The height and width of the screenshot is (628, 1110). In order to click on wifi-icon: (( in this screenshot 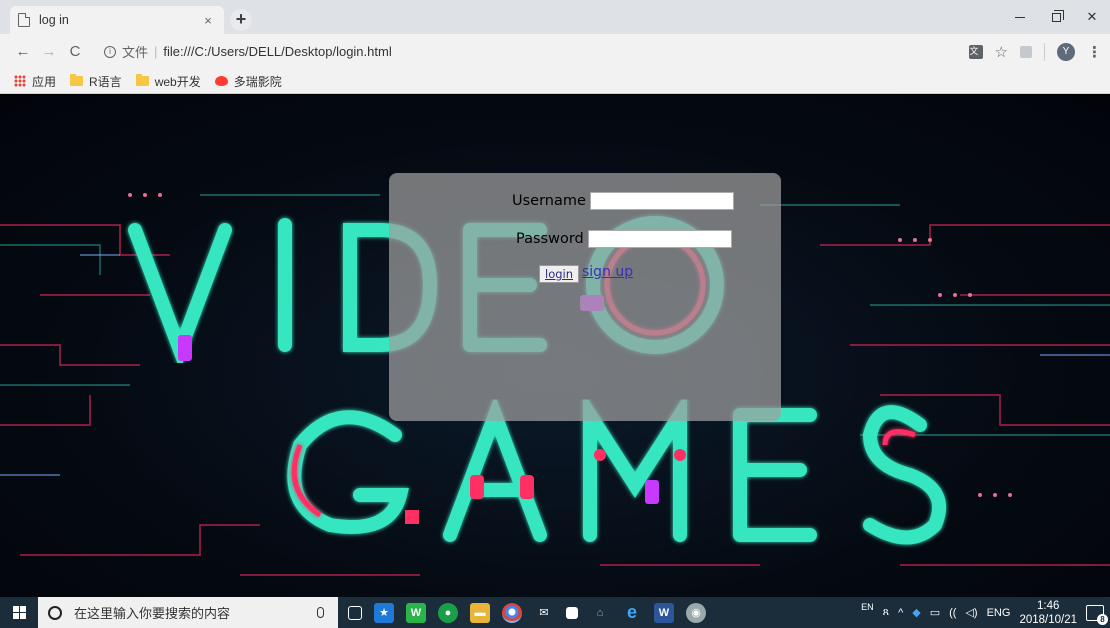, I will do `click(952, 613)`.